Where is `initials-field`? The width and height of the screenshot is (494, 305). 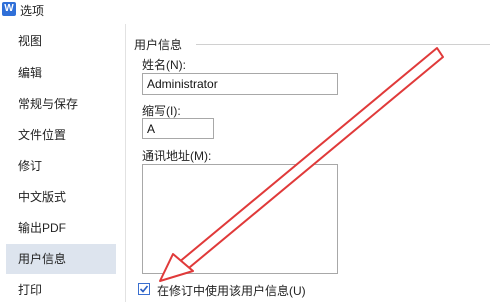 initials-field is located at coordinates (178, 128).